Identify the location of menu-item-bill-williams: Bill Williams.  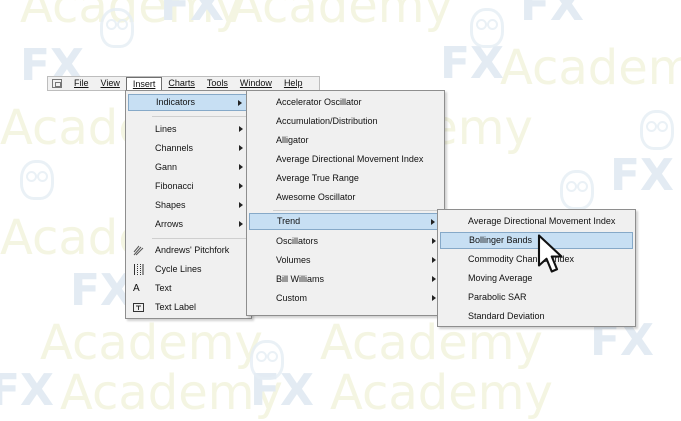
(345, 279).